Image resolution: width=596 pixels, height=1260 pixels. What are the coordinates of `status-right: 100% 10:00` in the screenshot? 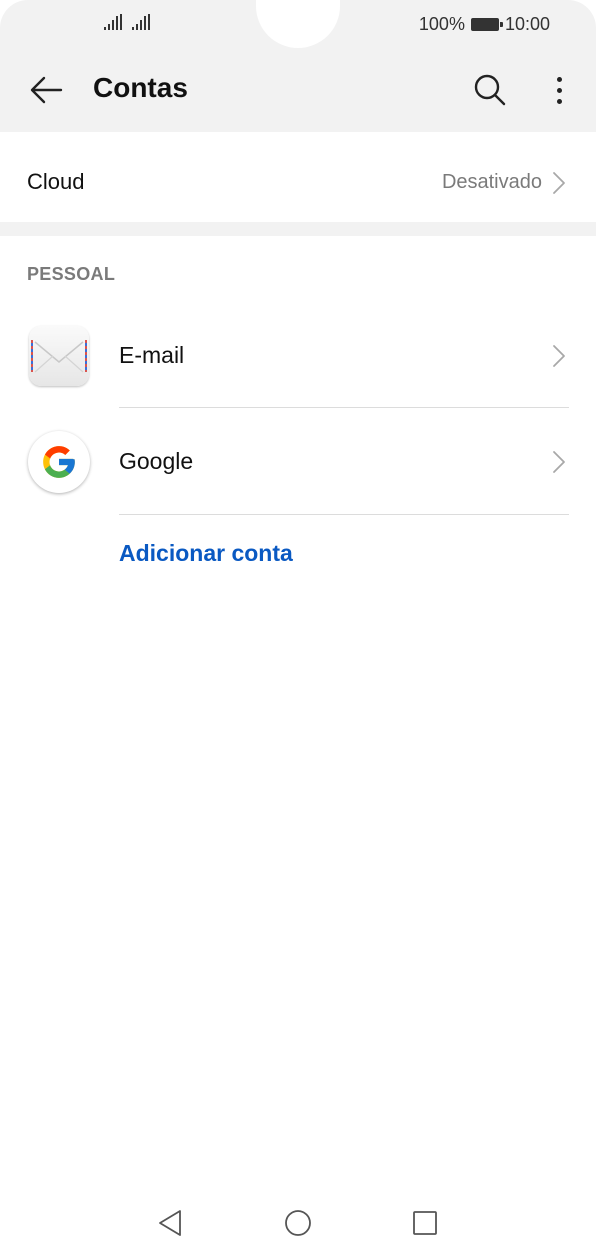 It's located at (484, 24).